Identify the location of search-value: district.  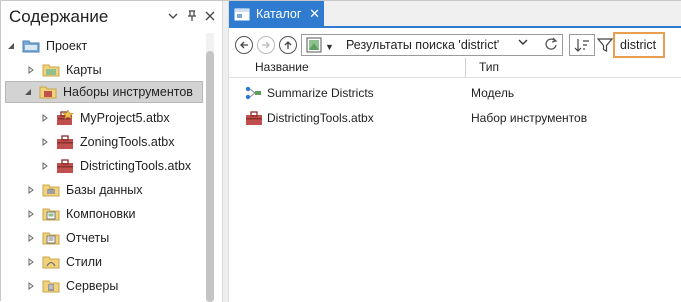
(638, 45).